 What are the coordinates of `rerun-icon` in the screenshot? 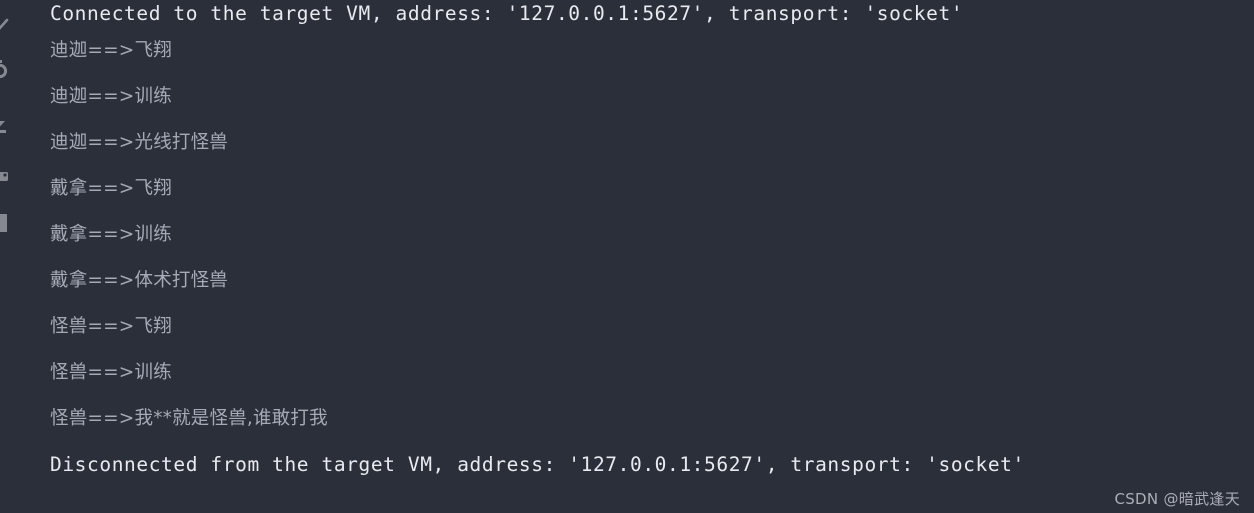 It's located at (5, 25).